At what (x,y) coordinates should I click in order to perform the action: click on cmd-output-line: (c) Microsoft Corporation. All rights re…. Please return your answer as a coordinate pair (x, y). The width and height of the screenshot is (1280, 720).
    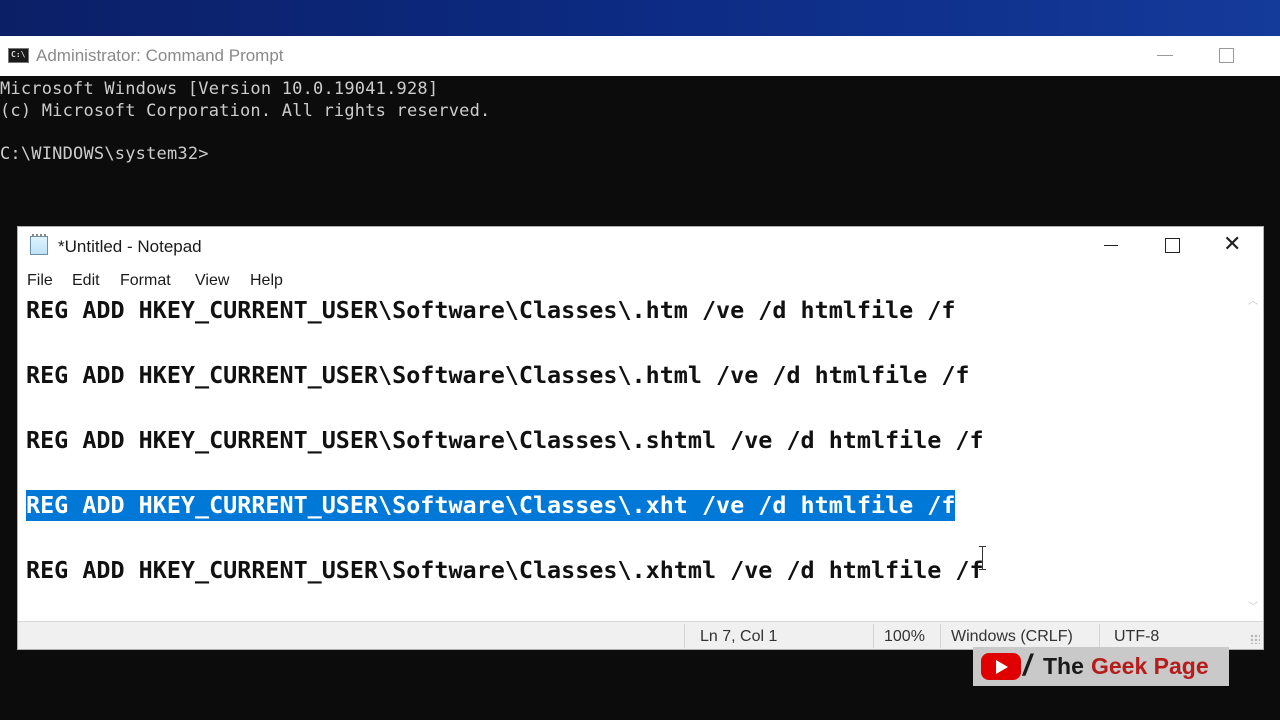
    Looking at the image, I should click on (245, 111).